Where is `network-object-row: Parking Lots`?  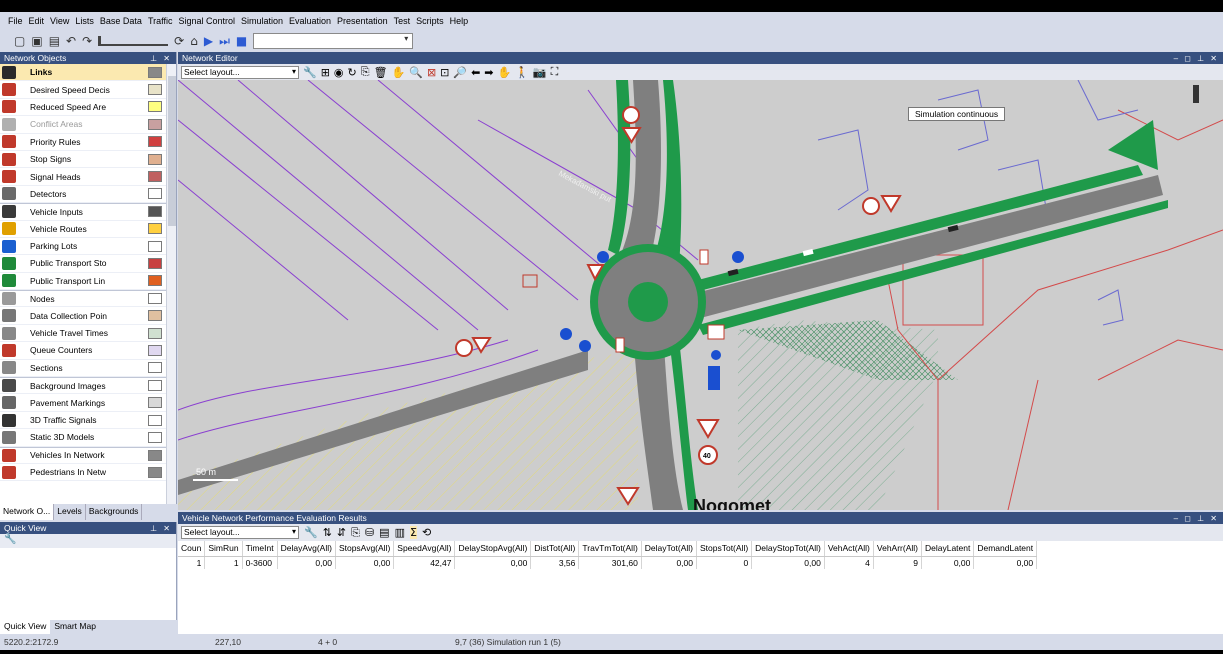
network-object-row: Parking Lots is located at coordinates (83, 247).